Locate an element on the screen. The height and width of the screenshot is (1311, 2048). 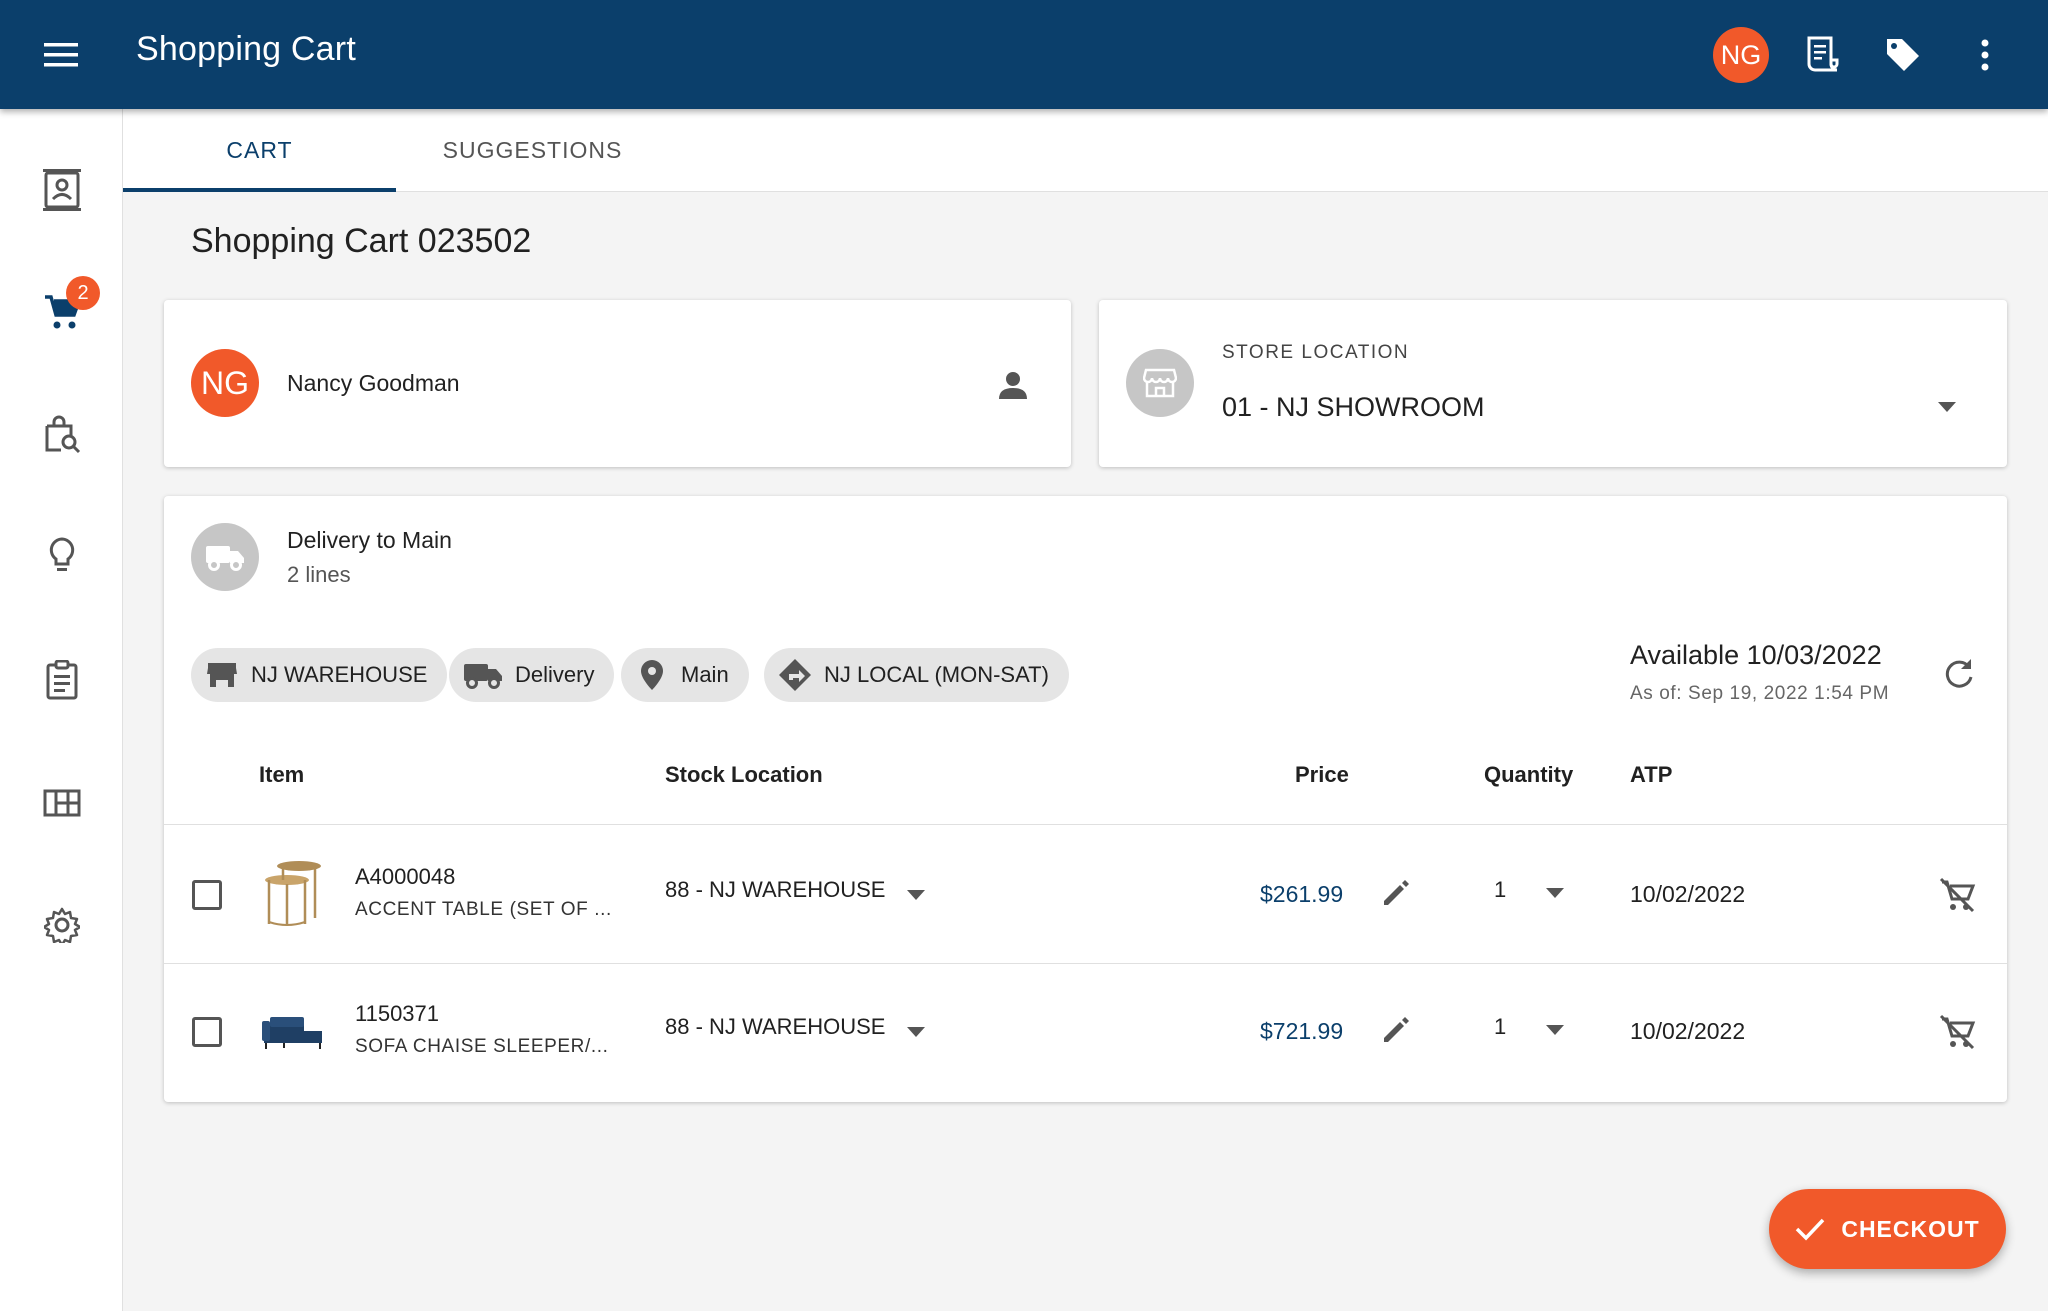
tab-suggestions: SUGGESTIONS is located at coordinates (532, 150).